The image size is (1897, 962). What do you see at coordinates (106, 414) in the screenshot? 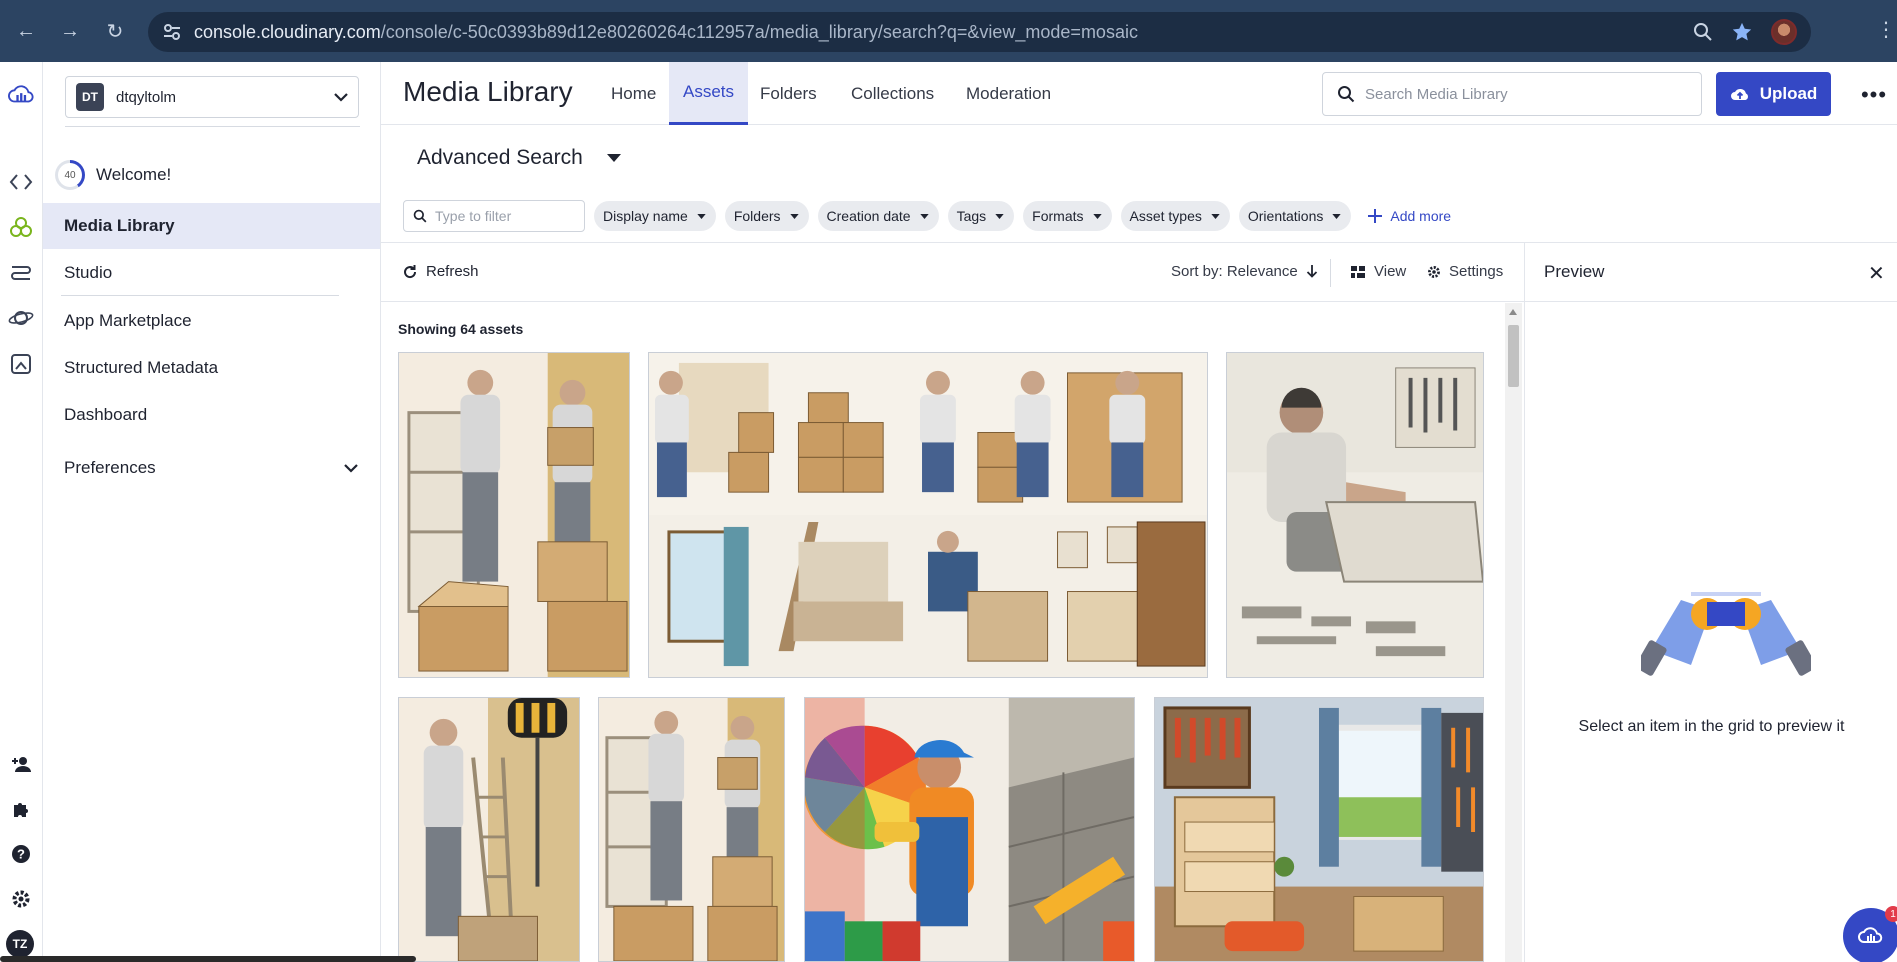
I see `sidebar-item-label: Dashboard` at bounding box center [106, 414].